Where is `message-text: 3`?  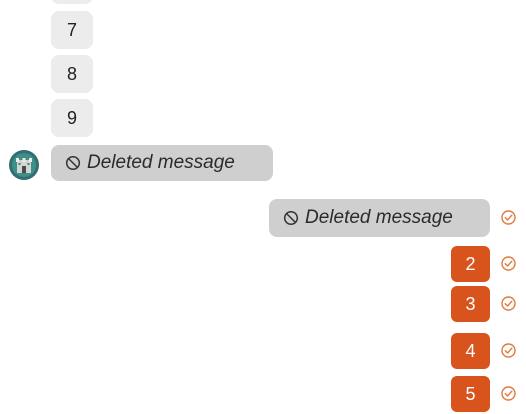 message-text: 3 is located at coordinates (470, 303).